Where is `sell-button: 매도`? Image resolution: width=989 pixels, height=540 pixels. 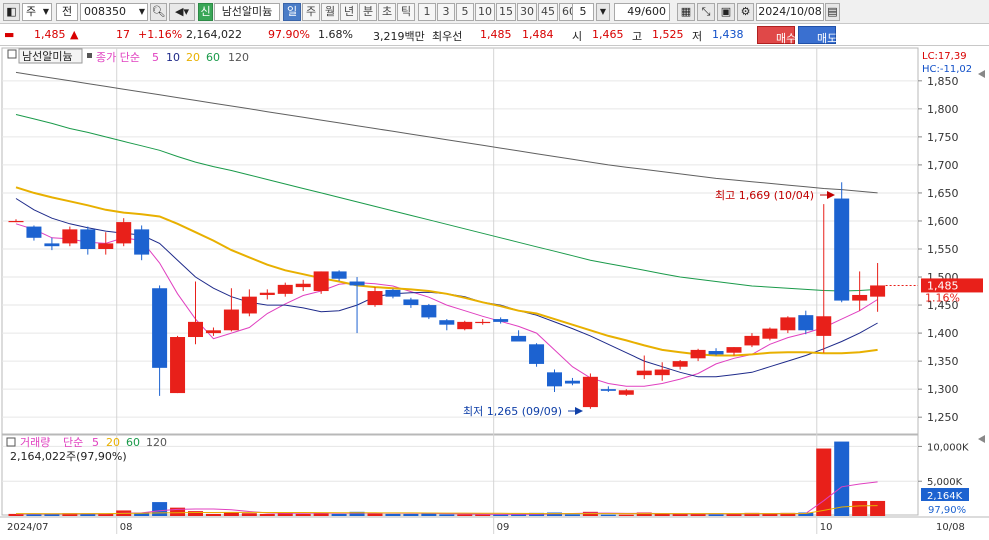
sell-button: 매도 is located at coordinates (817, 35).